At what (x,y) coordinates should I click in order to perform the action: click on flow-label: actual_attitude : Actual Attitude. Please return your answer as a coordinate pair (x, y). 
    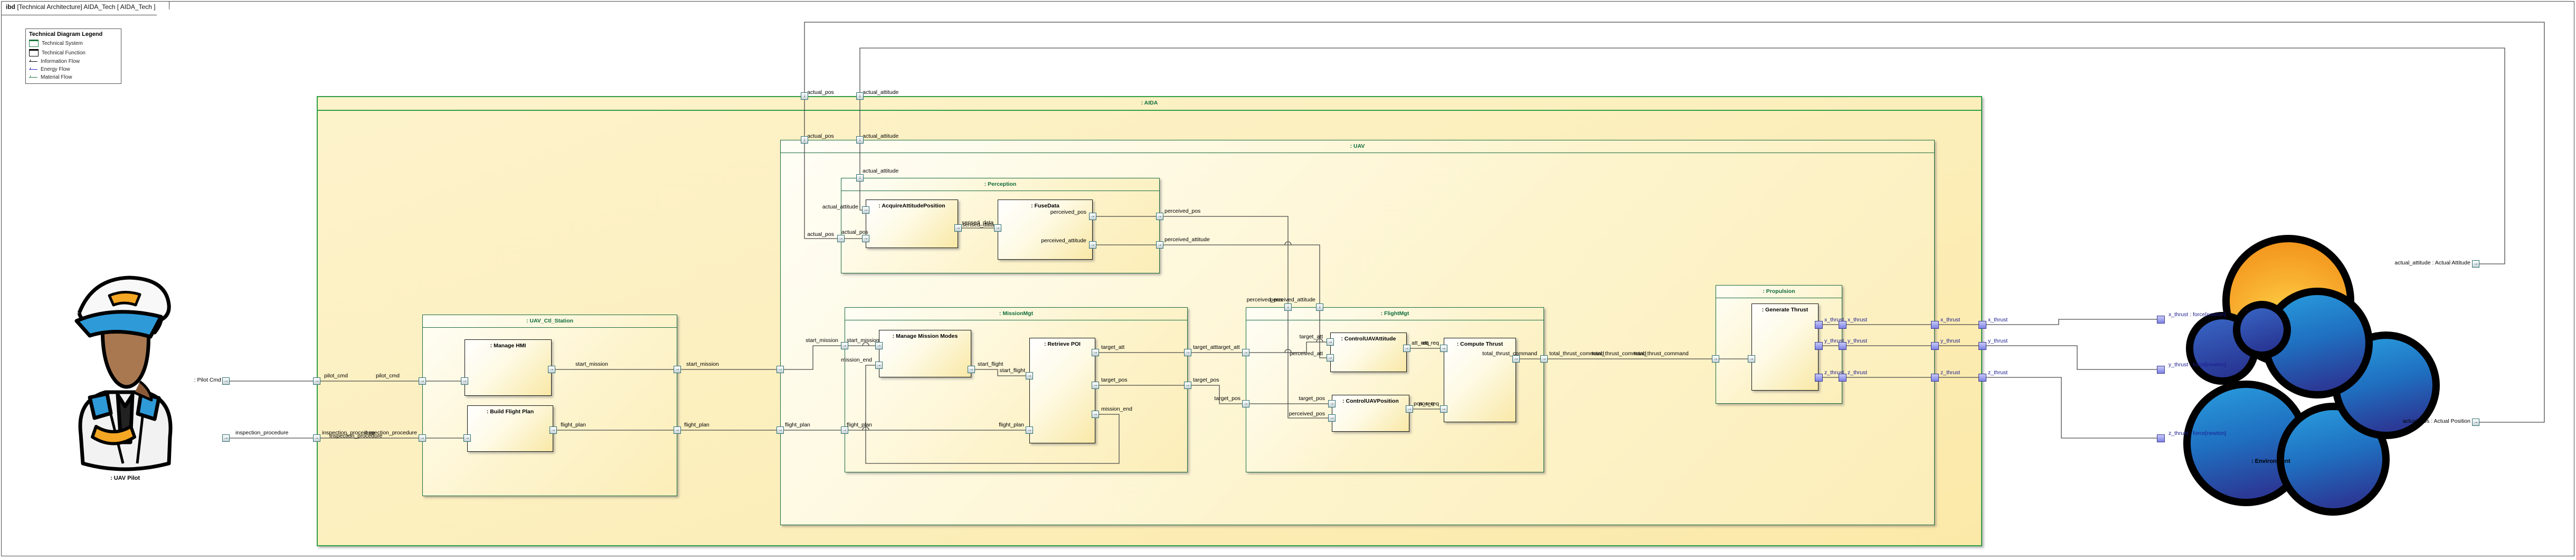
    Looking at the image, I should click on (2432, 263).